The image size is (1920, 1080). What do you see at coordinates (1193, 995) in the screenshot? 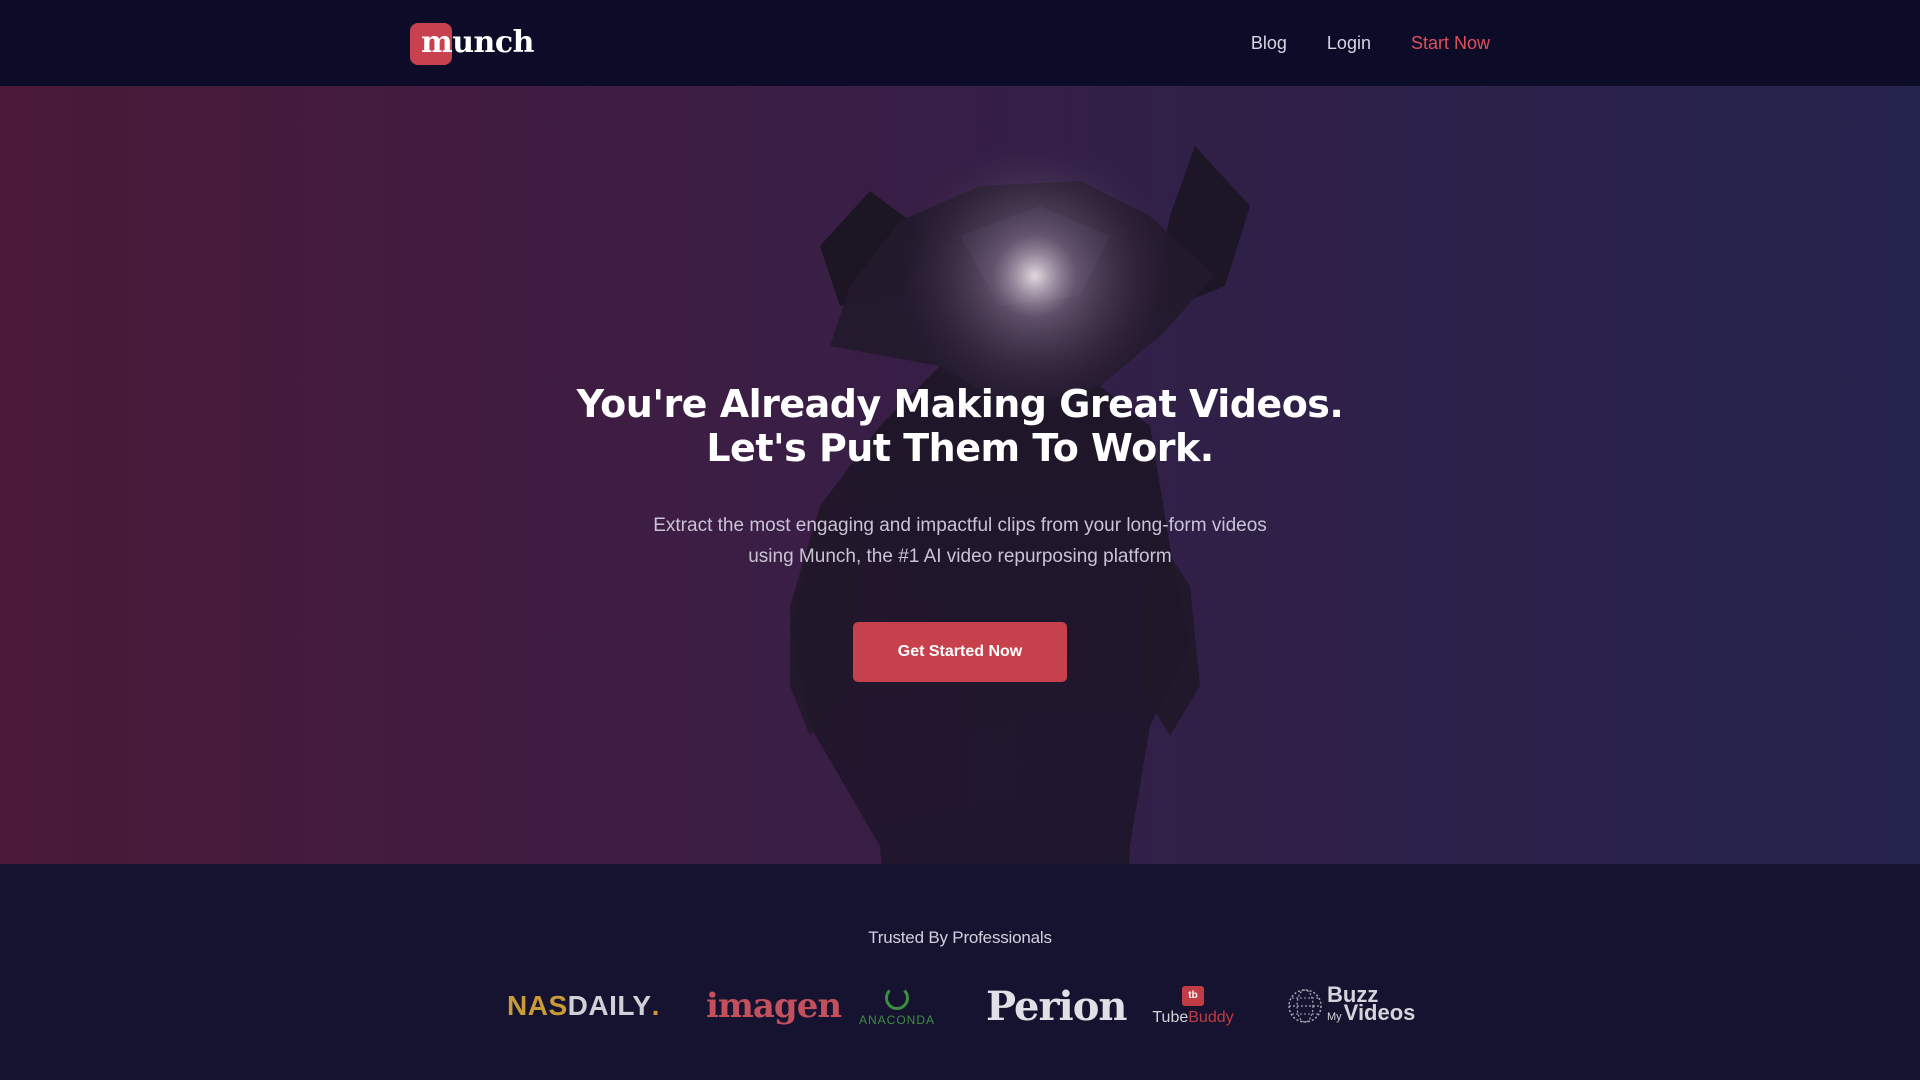
I see `tubebuddy-icon: tb` at bounding box center [1193, 995].